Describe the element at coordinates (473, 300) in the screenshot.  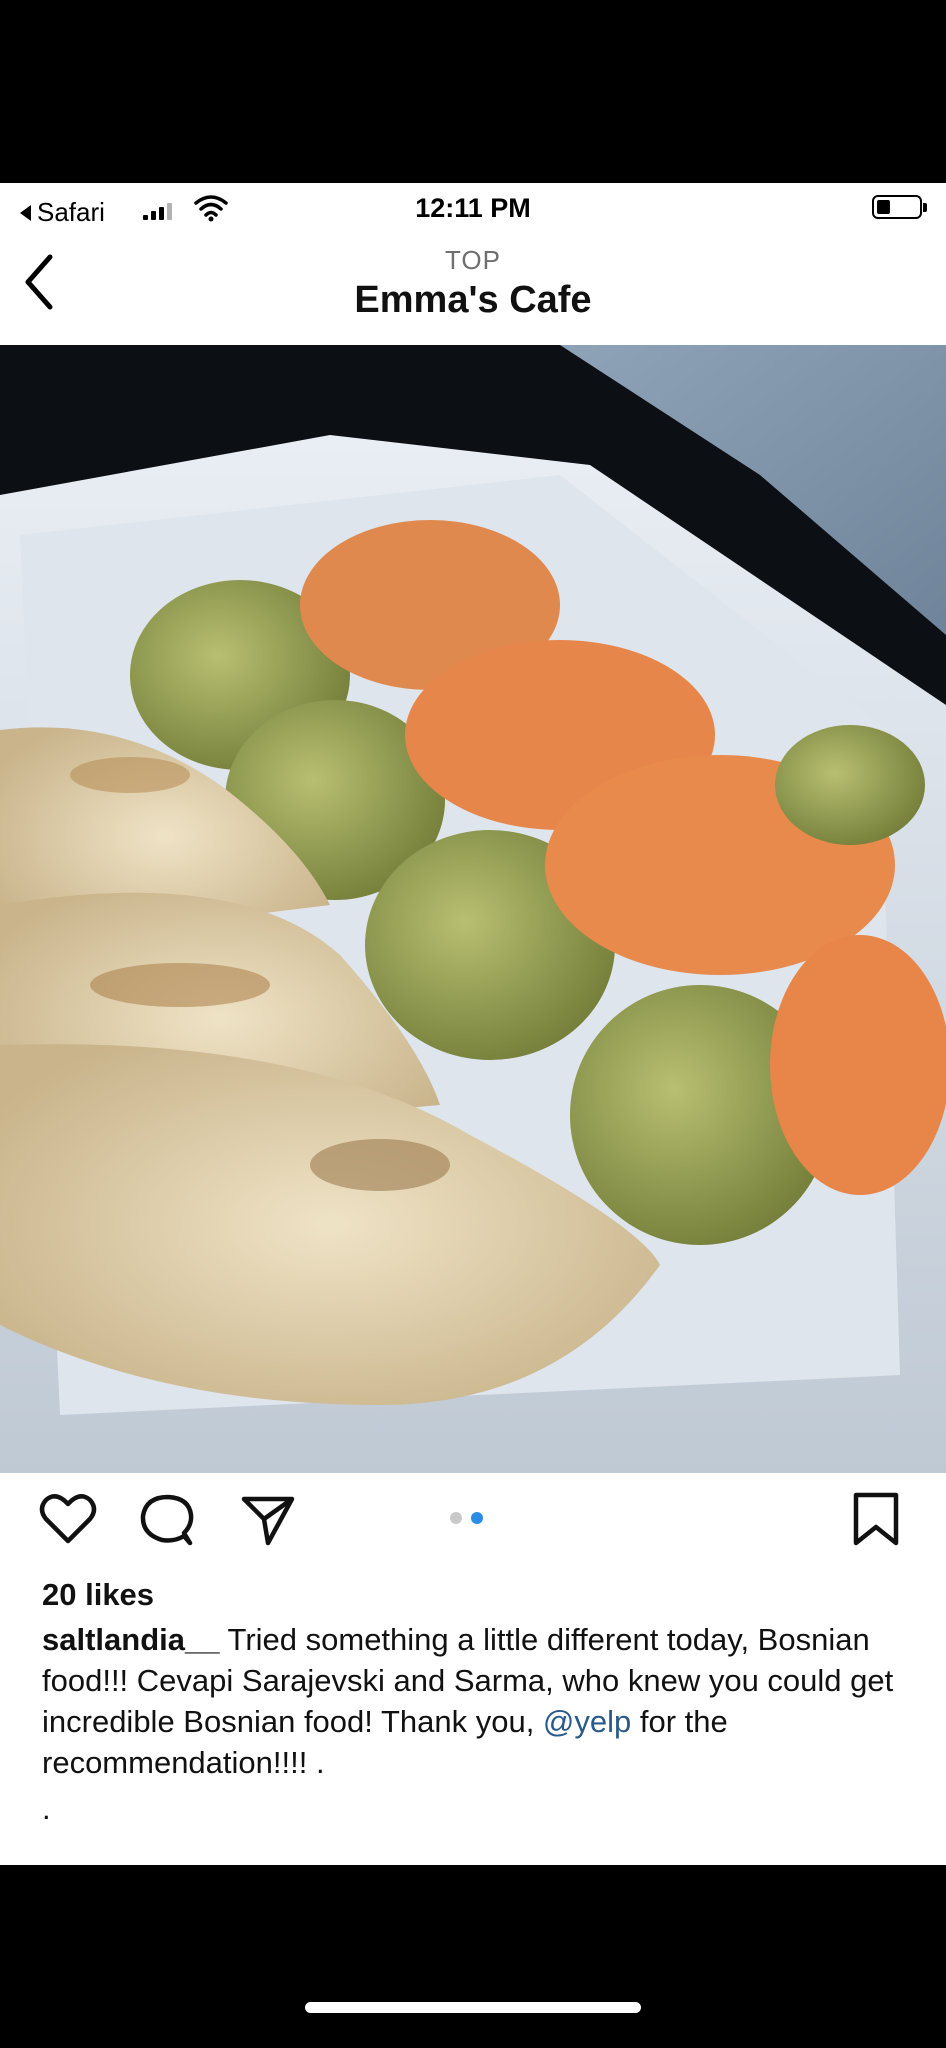
I see `page-title: Emma's Cafe` at that location.